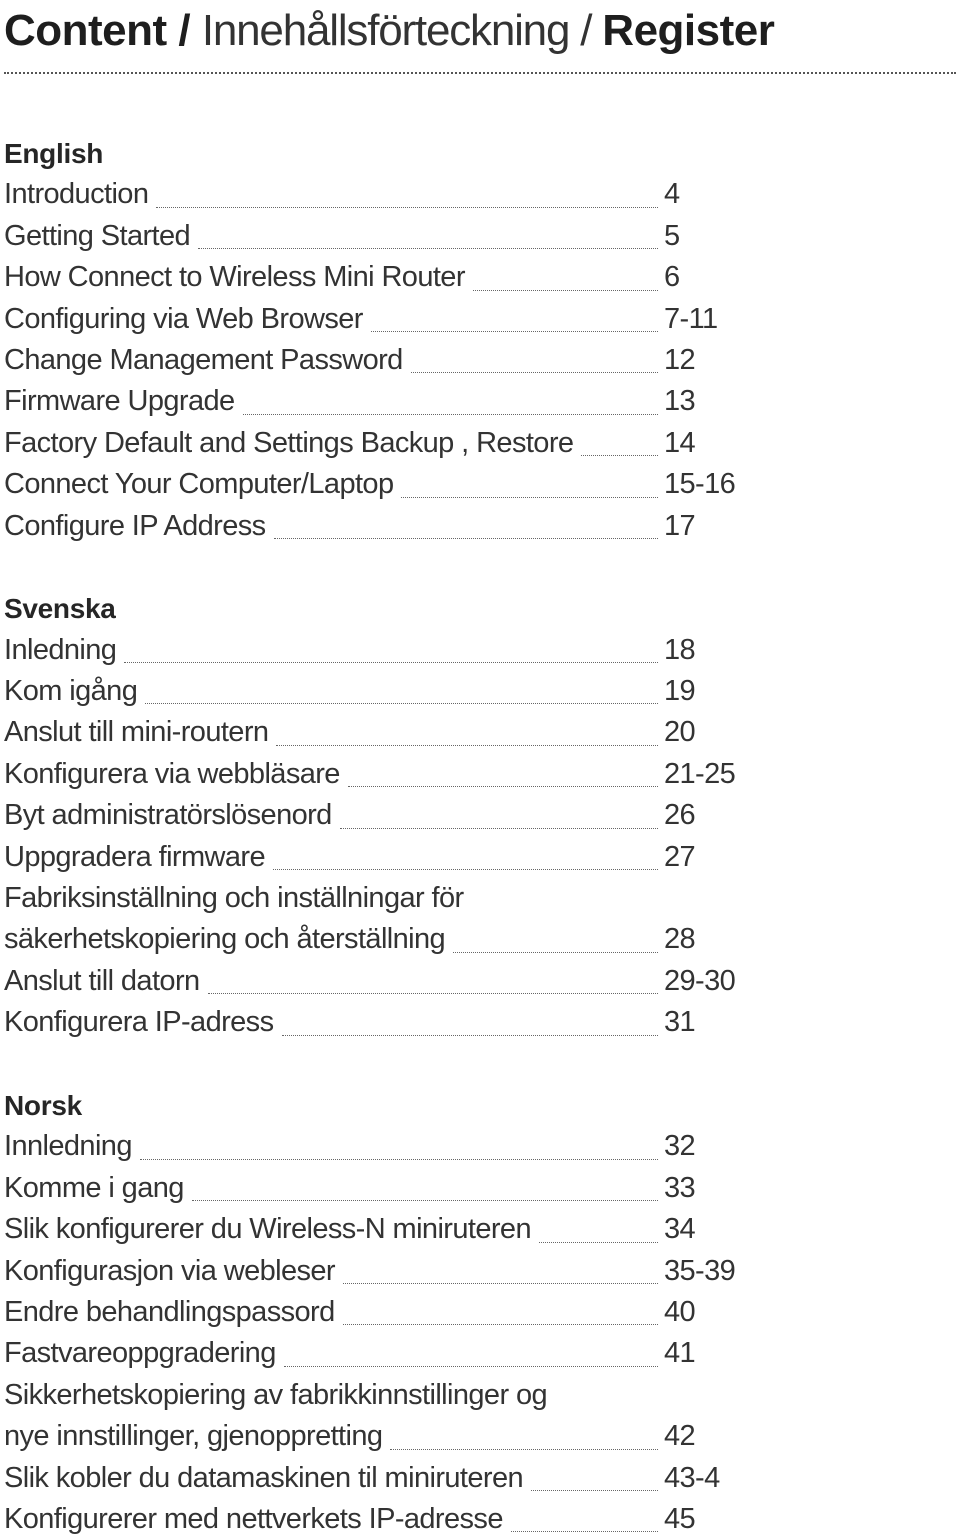  I want to click on toc-entry: Getting Started 5, so click(384, 236).